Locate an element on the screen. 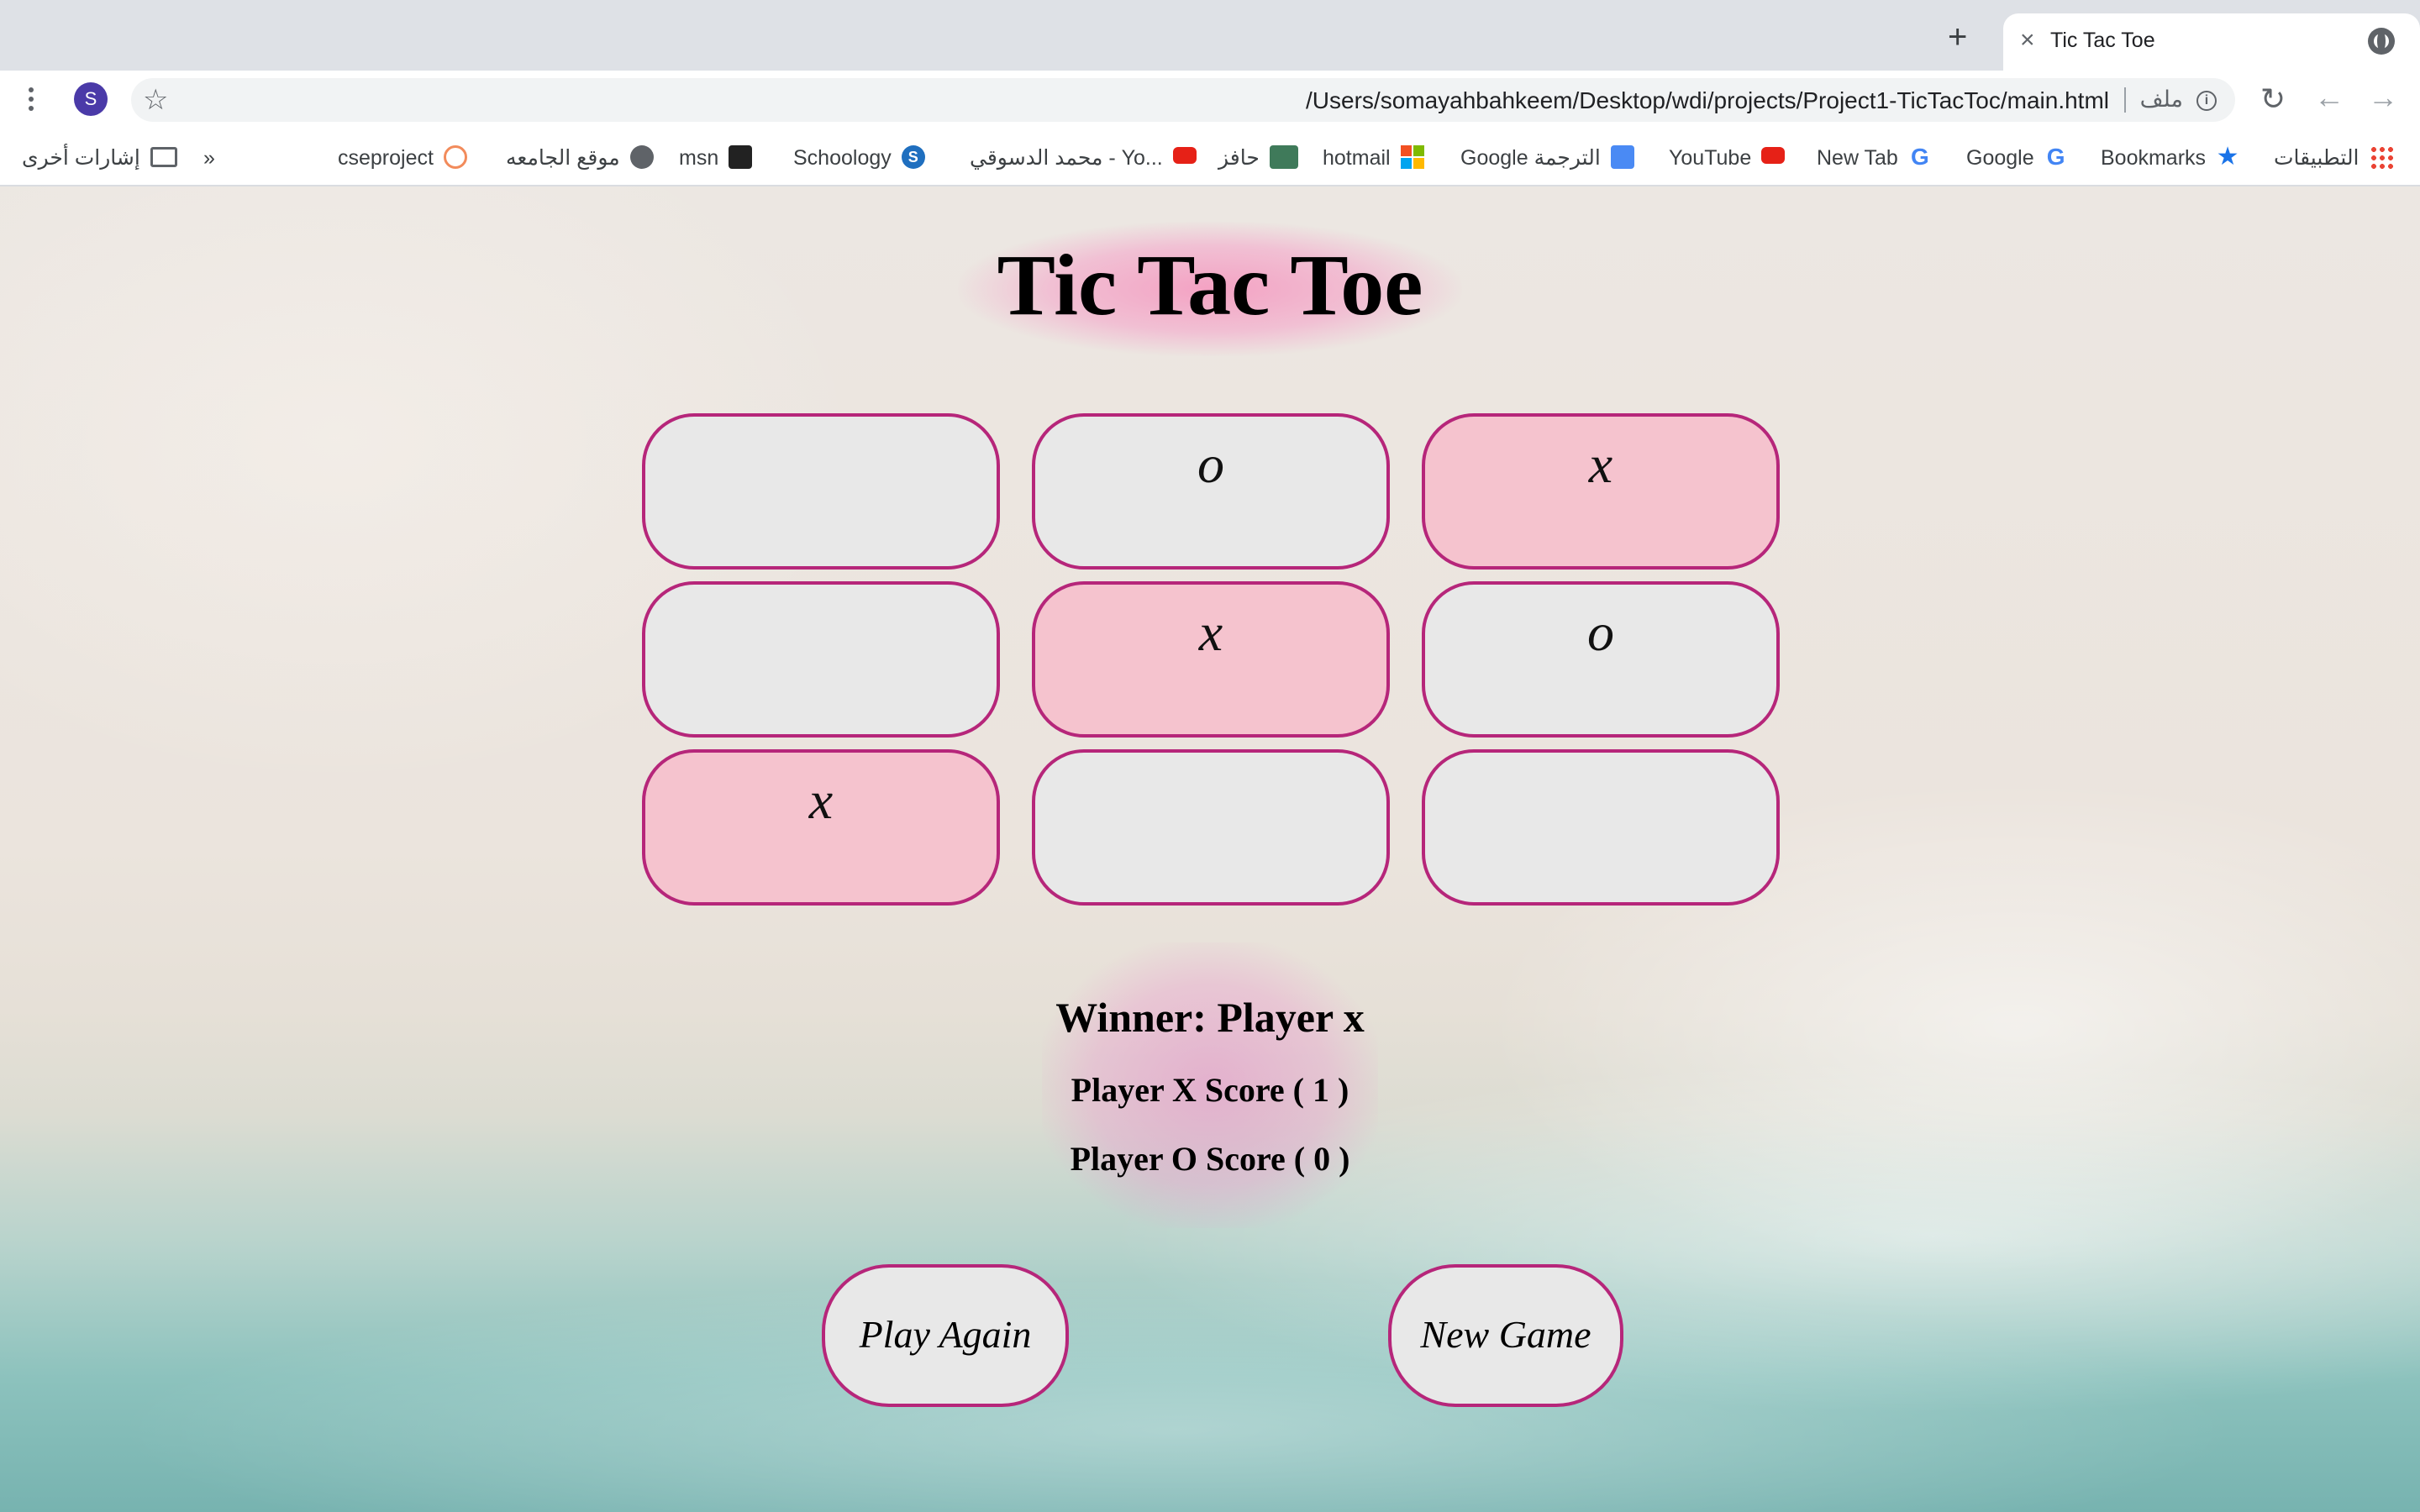 This screenshot has height=1512, width=2420. microsoft-icon is located at coordinates (1412, 157).